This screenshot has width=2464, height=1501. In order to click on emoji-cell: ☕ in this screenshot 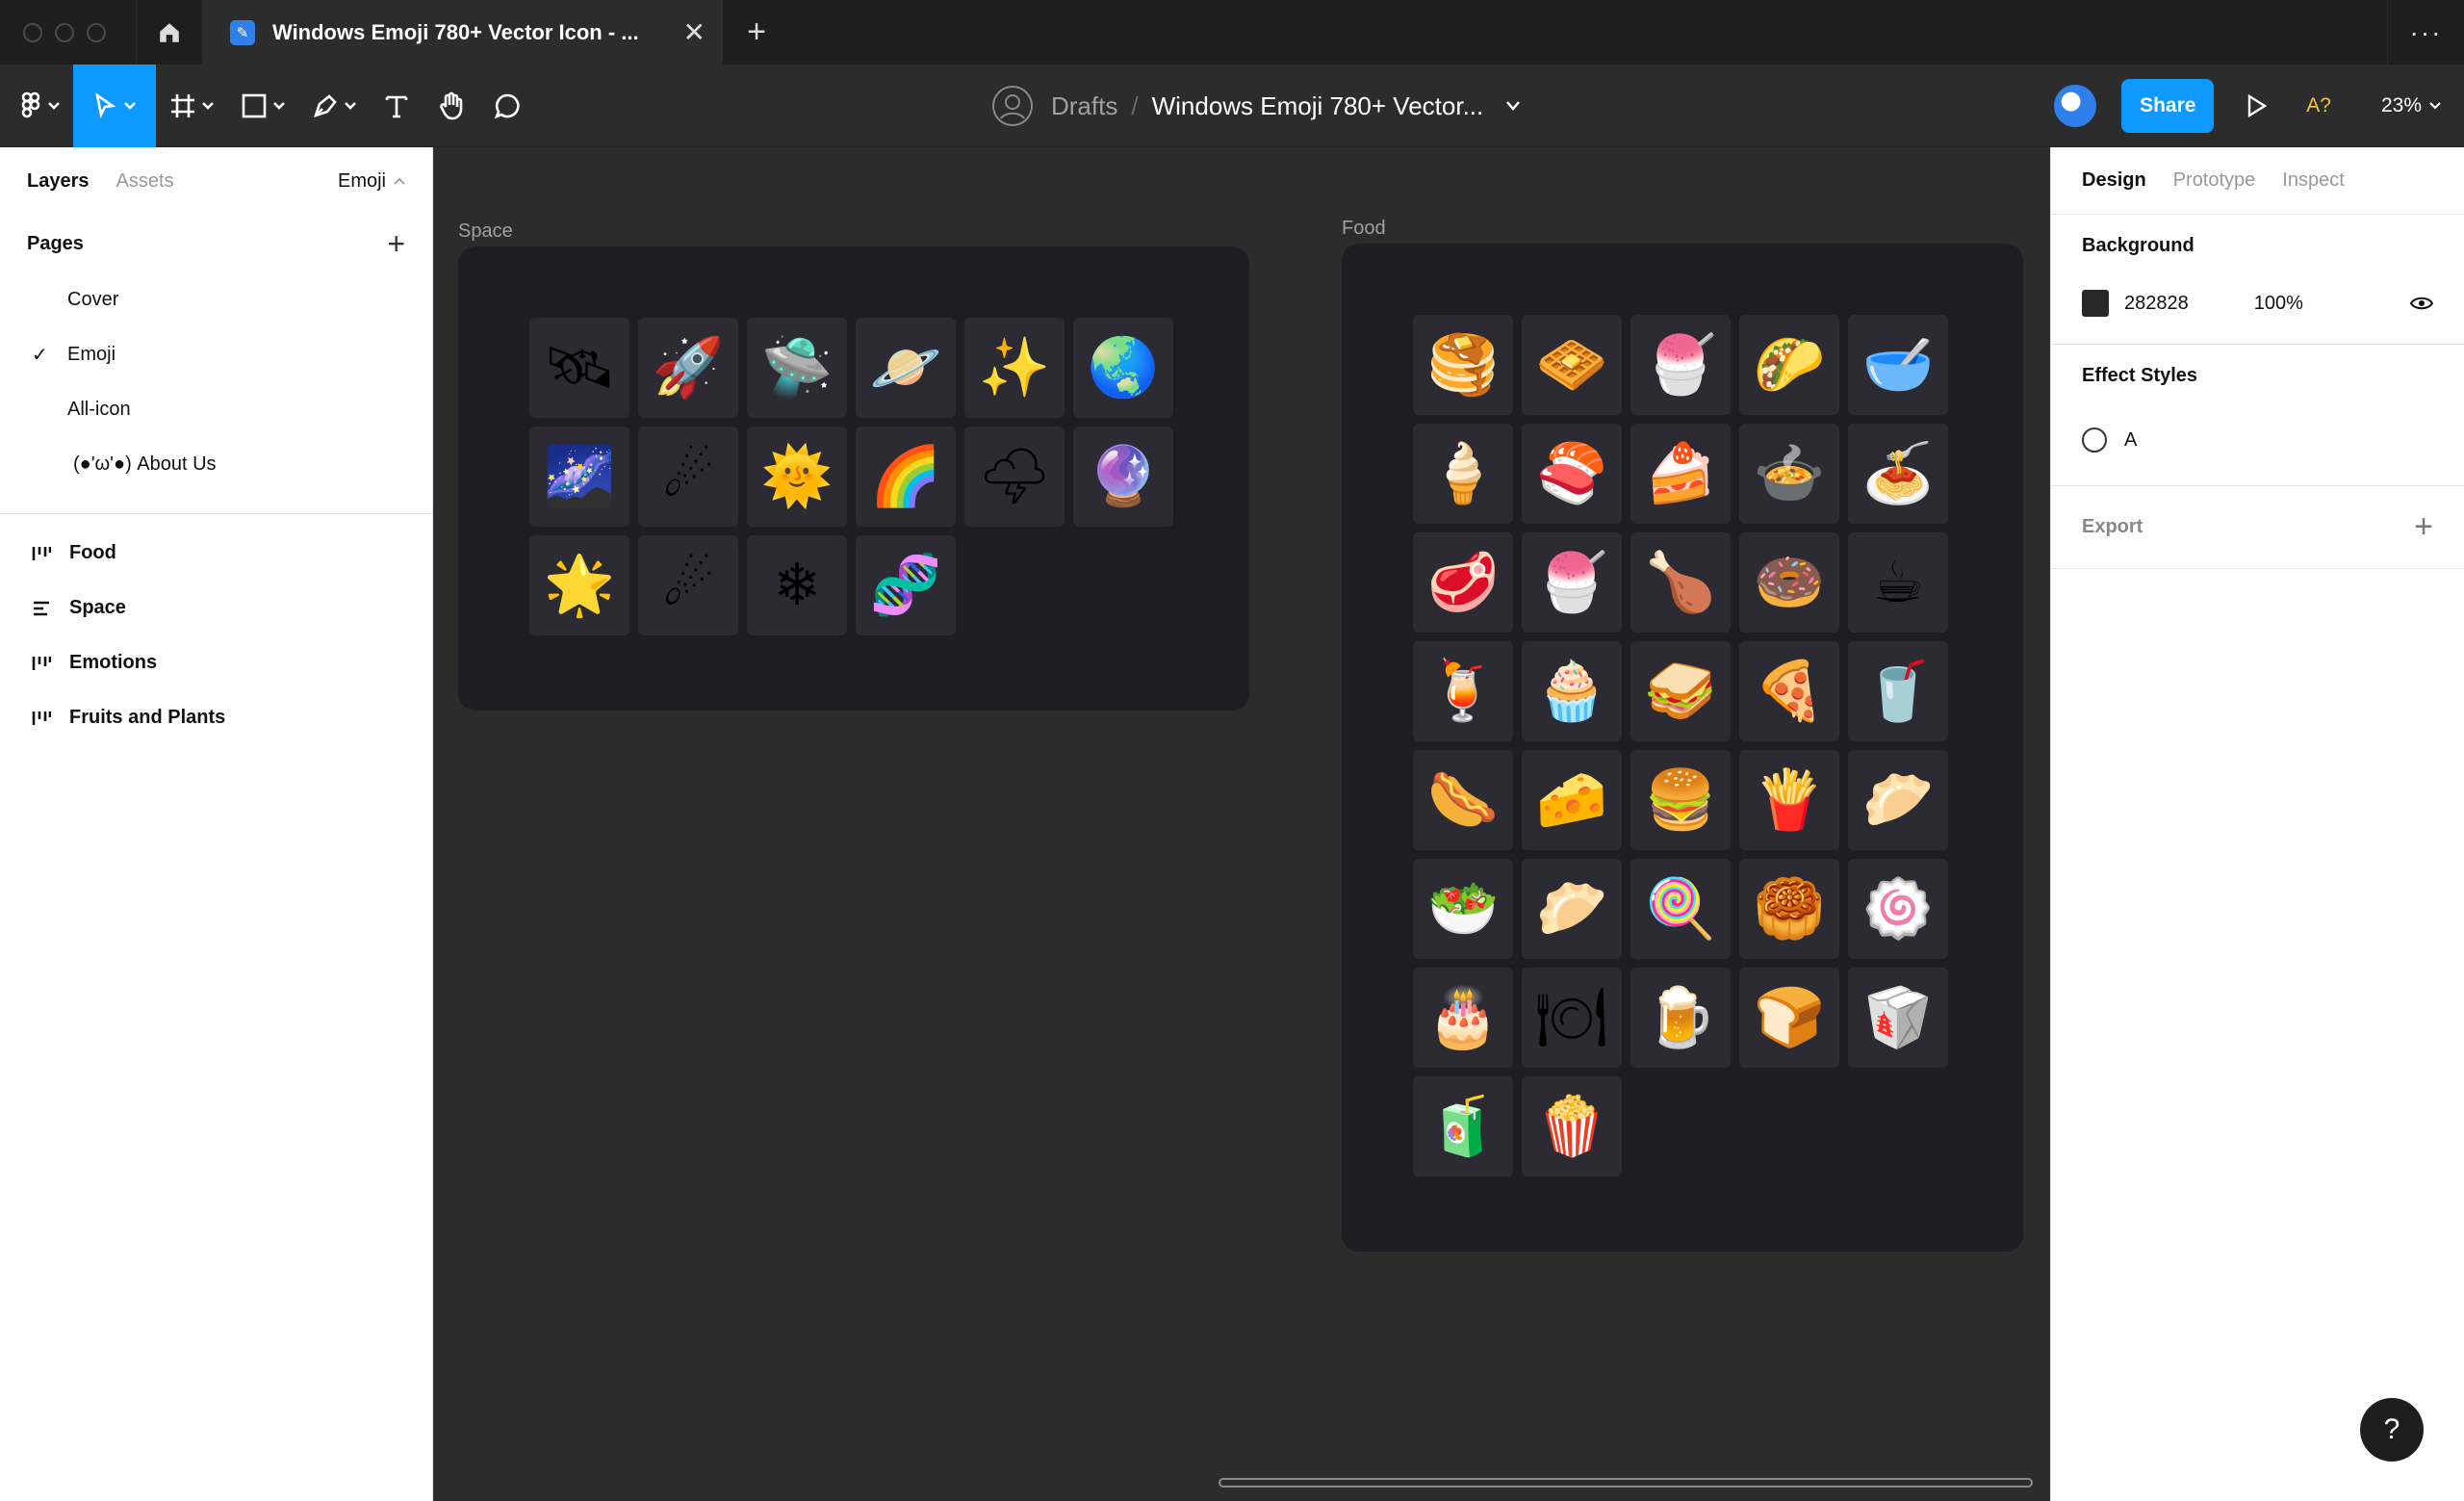, I will do `click(1898, 582)`.